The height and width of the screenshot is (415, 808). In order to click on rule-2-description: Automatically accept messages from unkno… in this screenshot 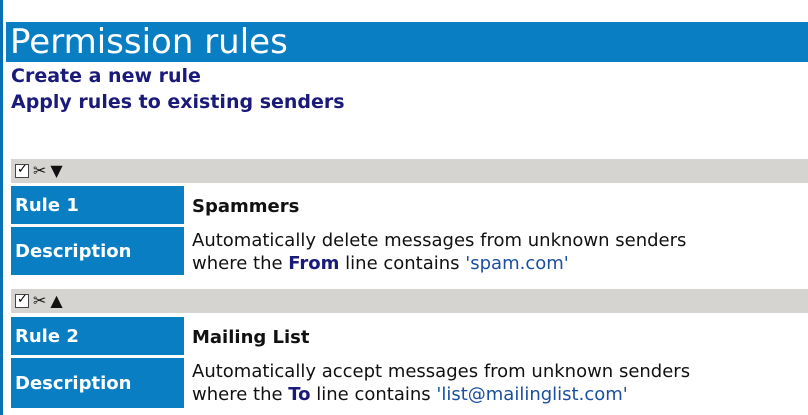, I will do `click(500, 383)`.